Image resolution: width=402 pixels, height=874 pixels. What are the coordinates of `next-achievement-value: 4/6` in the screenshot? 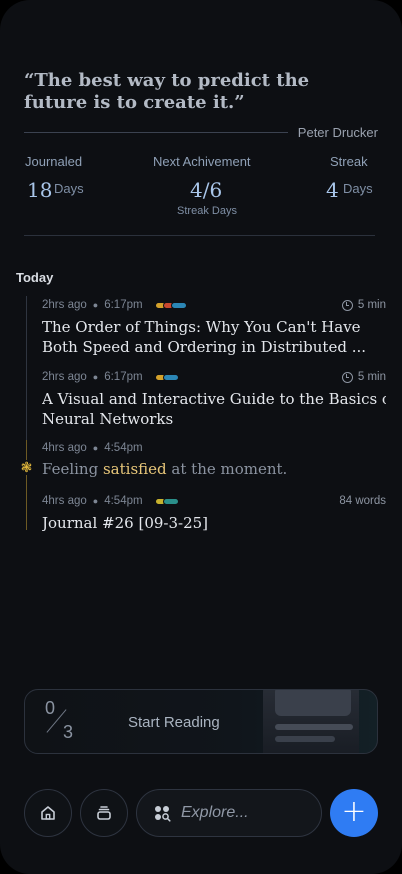 It's located at (206, 190).